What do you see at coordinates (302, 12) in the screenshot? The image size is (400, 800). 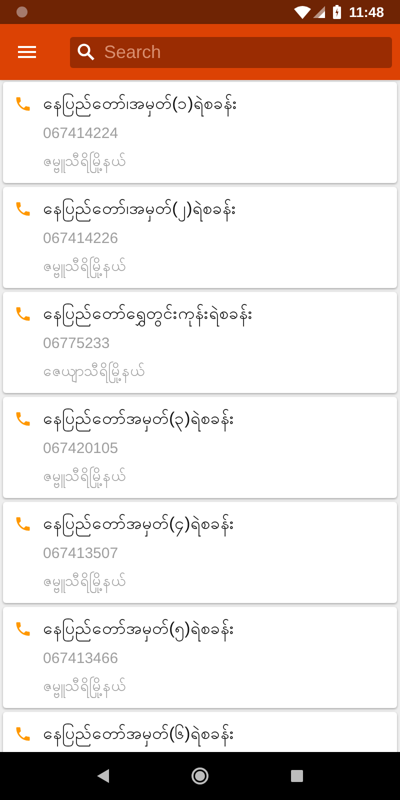 I see `wifi-icon` at bounding box center [302, 12].